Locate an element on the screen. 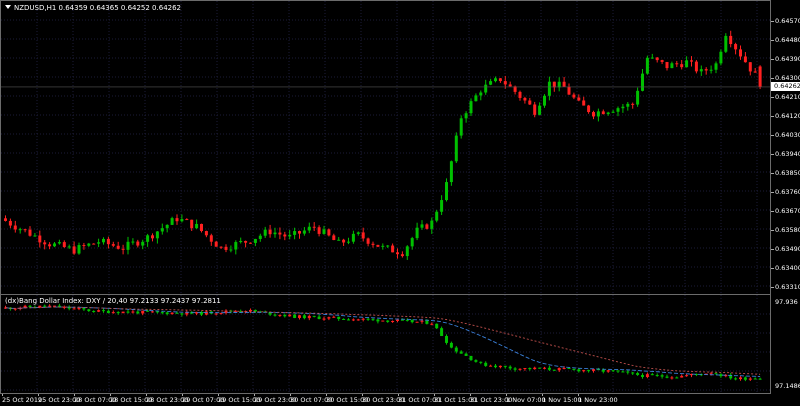  price-axis-label: 0.63940 is located at coordinates (787, 153).